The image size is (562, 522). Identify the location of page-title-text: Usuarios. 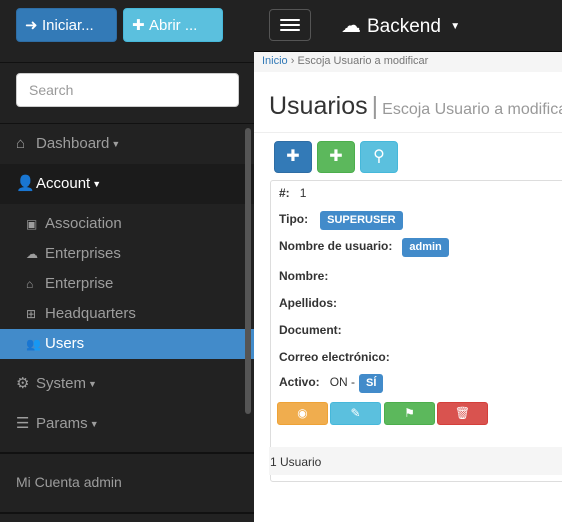
(318, 106).